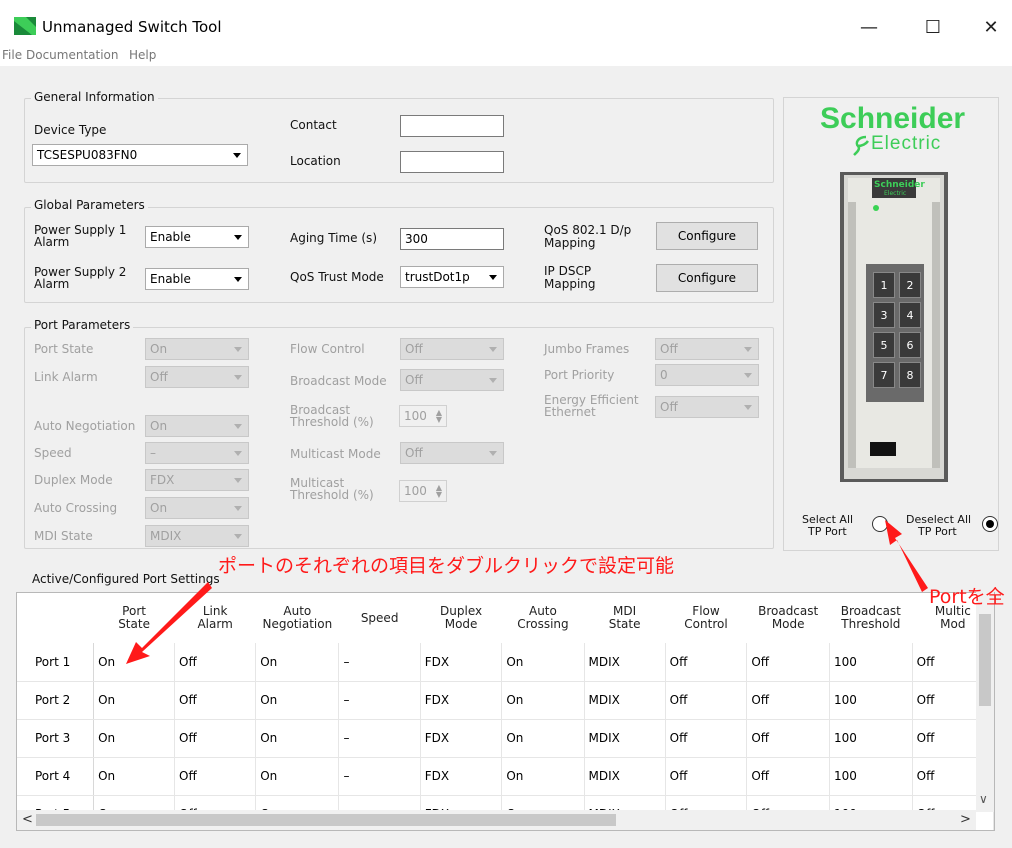 The height and width of the screenshot is (848, 1012). What do you see at coordinates (197, 480) in the screenshot?
I see `duplex-mode-select: FDX` at bounding box center [197, 480].